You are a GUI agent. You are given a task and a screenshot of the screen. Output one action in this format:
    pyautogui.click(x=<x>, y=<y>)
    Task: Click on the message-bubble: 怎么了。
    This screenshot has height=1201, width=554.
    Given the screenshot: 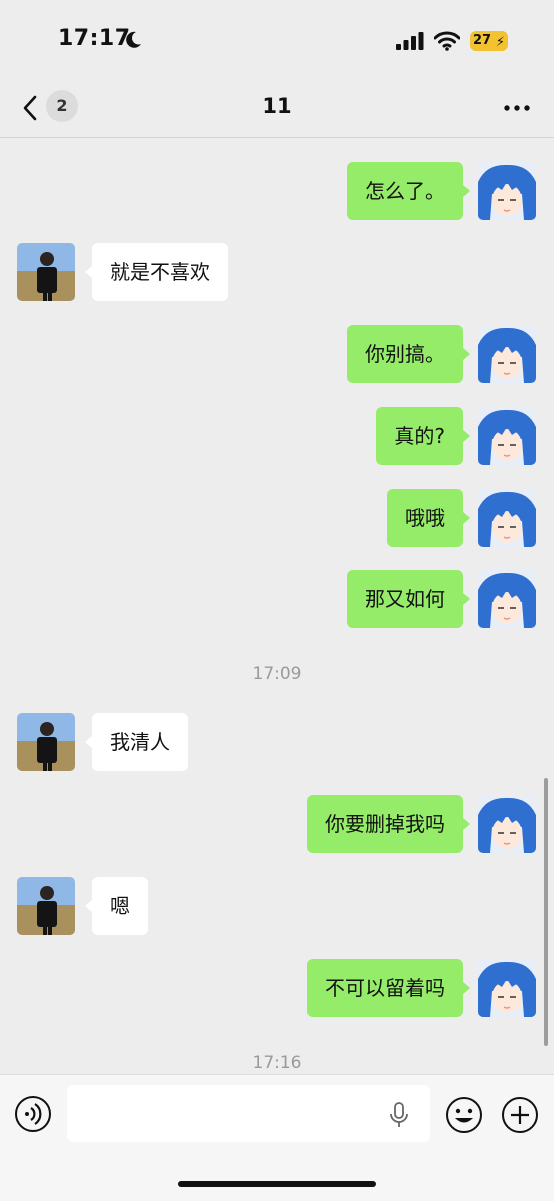 What is the action you would take?
    pyautogui.click(x=408, y=191)
    